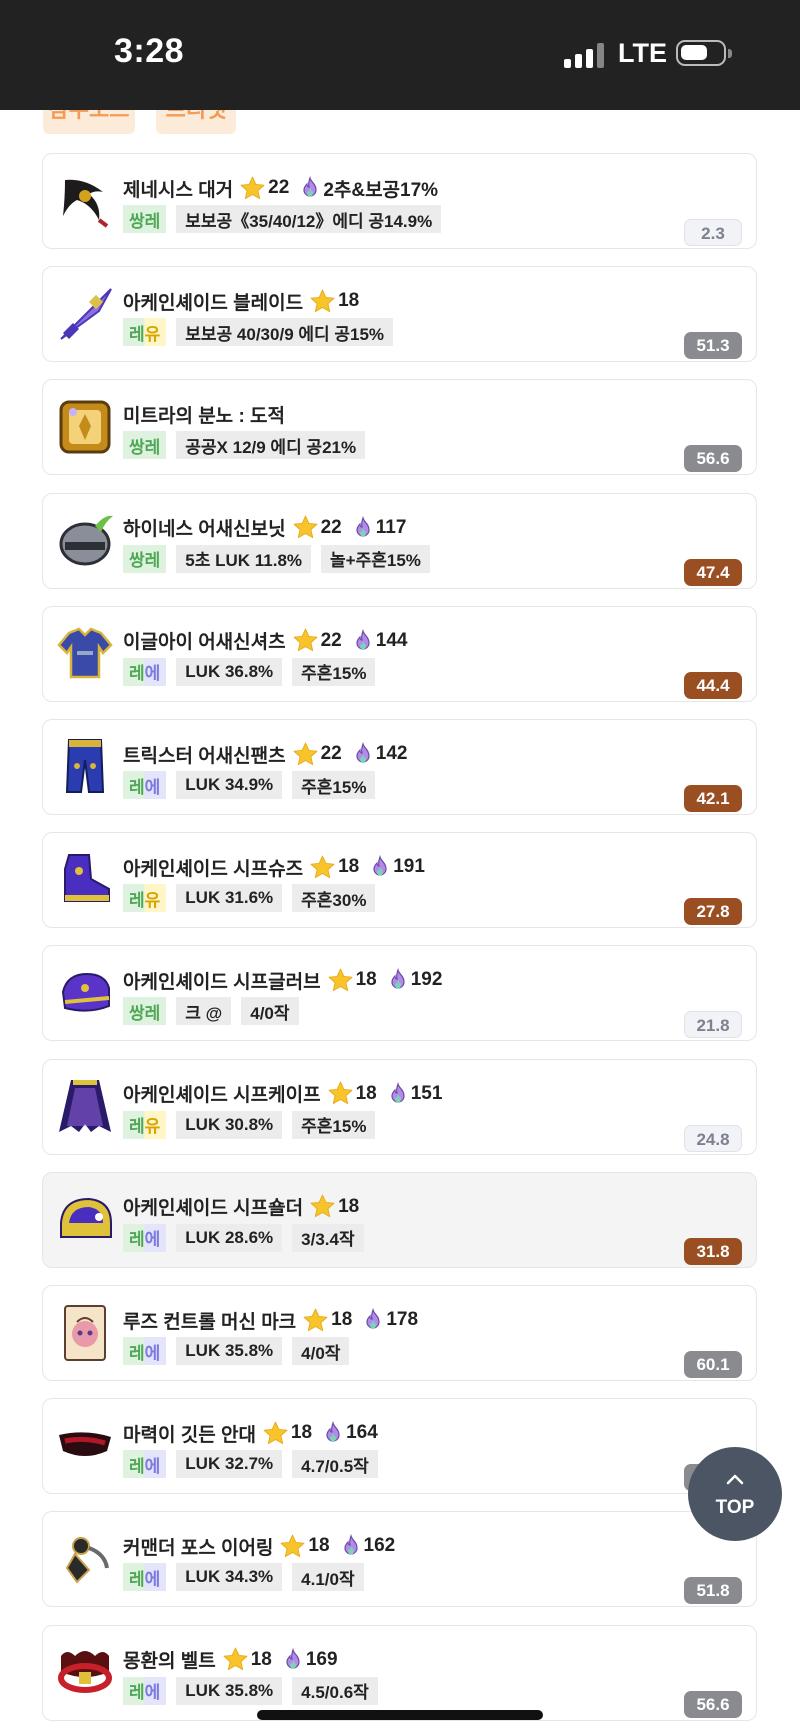 The image size is (800, 1734). Describe the element at coordinates (713, 685) in the screenshot. I see `score-badge: 44.4` at that location.